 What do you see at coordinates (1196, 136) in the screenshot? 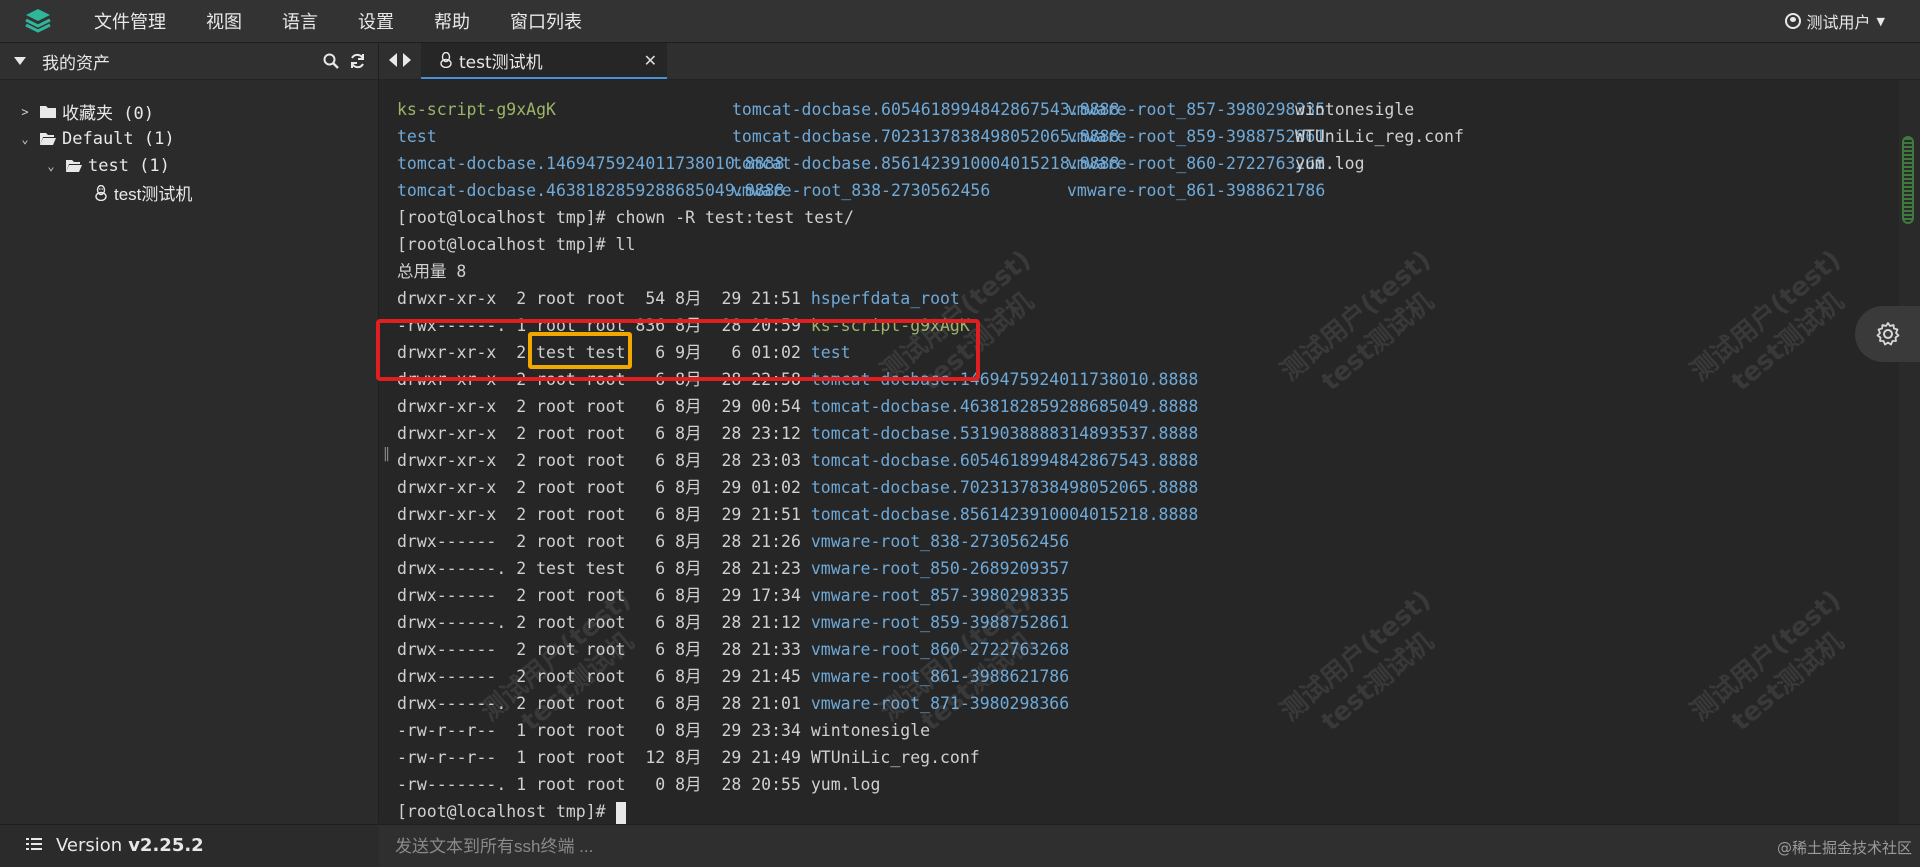
I see `ls-entry: vmware-root_859-3988752861` at bounding box center [1196, 136].